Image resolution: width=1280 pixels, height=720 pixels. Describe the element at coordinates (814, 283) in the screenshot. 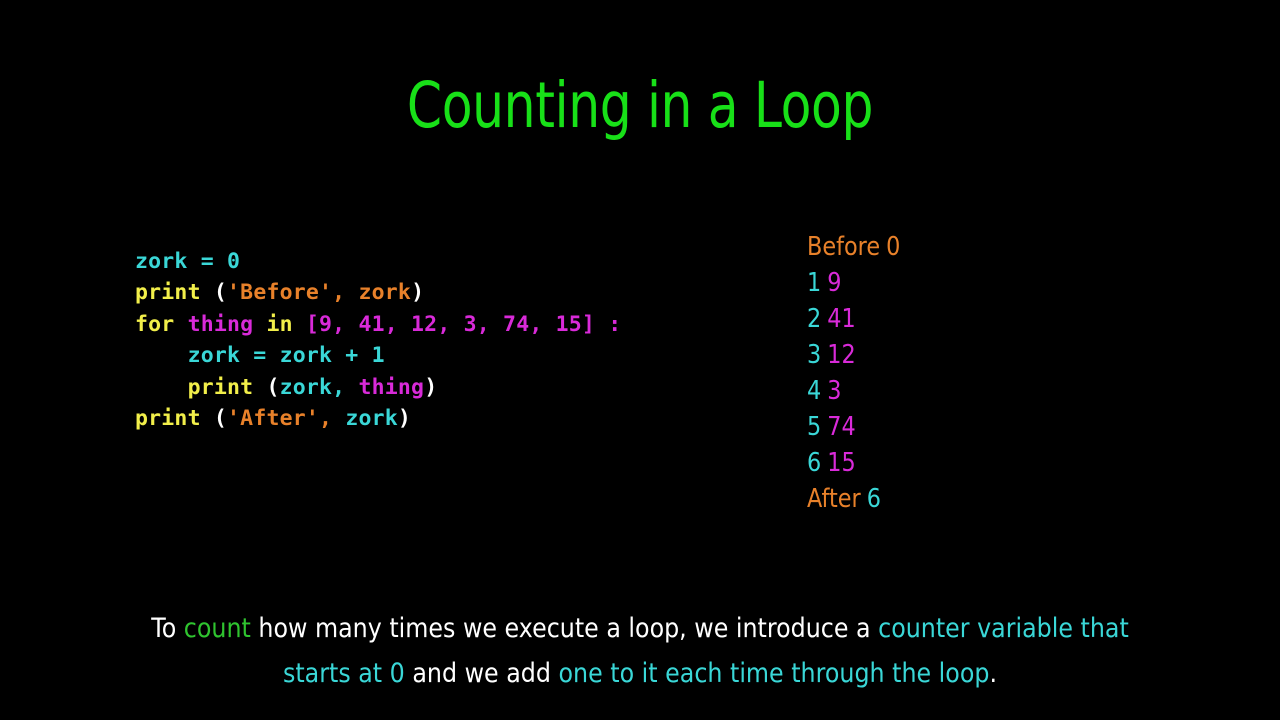

I see `output-label: 1` at that location.